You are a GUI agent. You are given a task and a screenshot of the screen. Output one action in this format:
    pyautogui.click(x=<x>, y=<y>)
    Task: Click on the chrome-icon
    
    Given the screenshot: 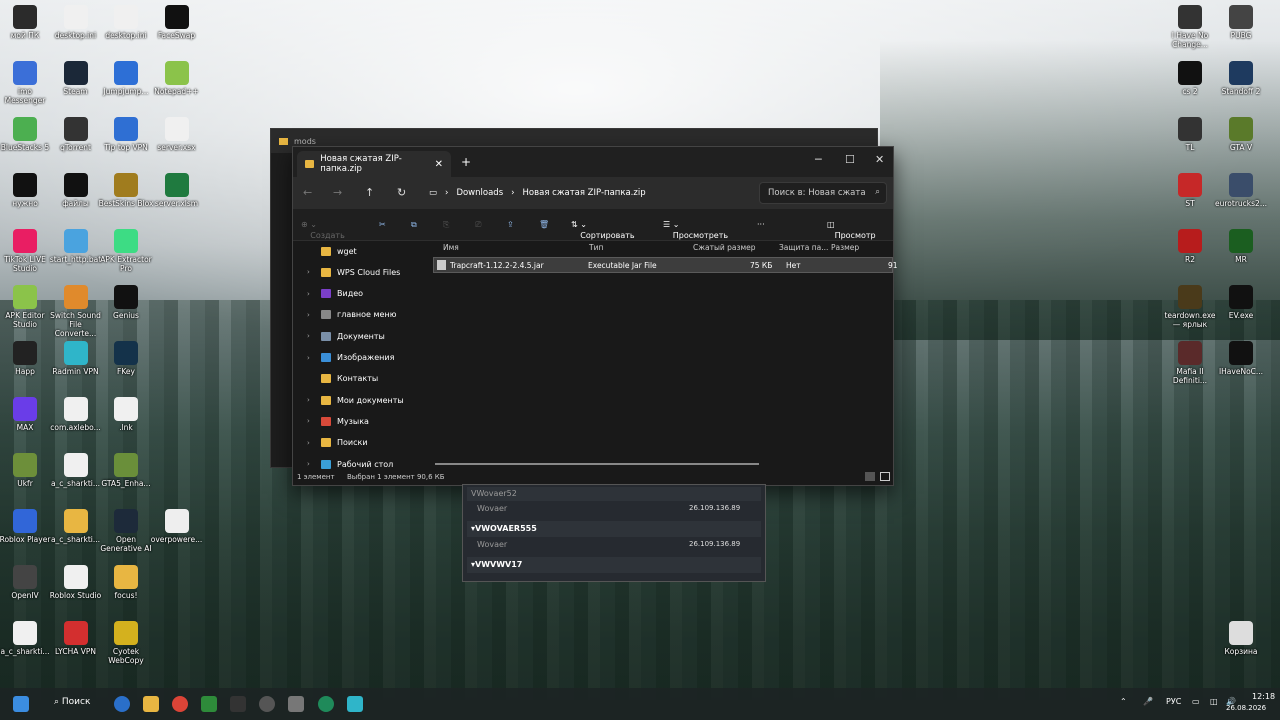 What is the action you would take?
    pyautogui.click(x=180, y=704)
    